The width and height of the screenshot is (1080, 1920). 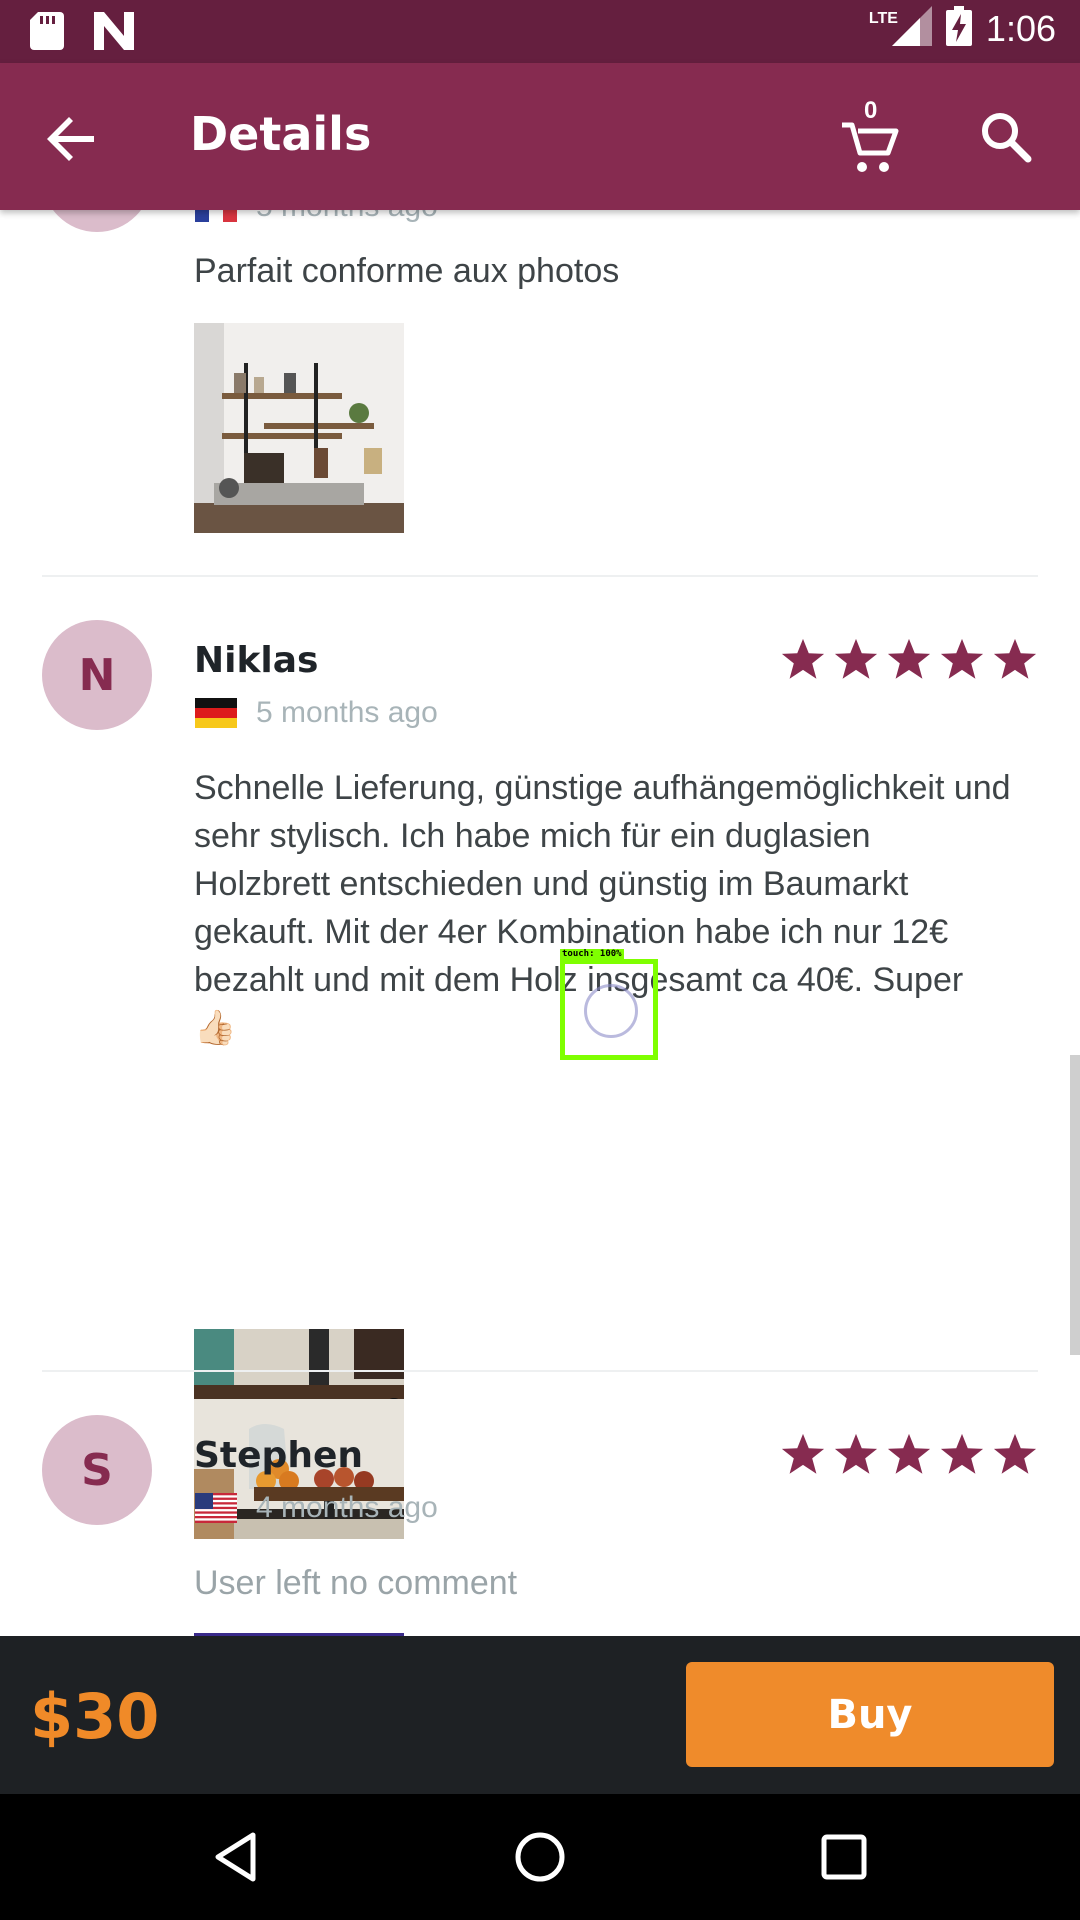 What do you see at coordinates (540, 31) in the screenshot?
I see `status-bar: LTE 1:06` at bounding box center [540, 31].